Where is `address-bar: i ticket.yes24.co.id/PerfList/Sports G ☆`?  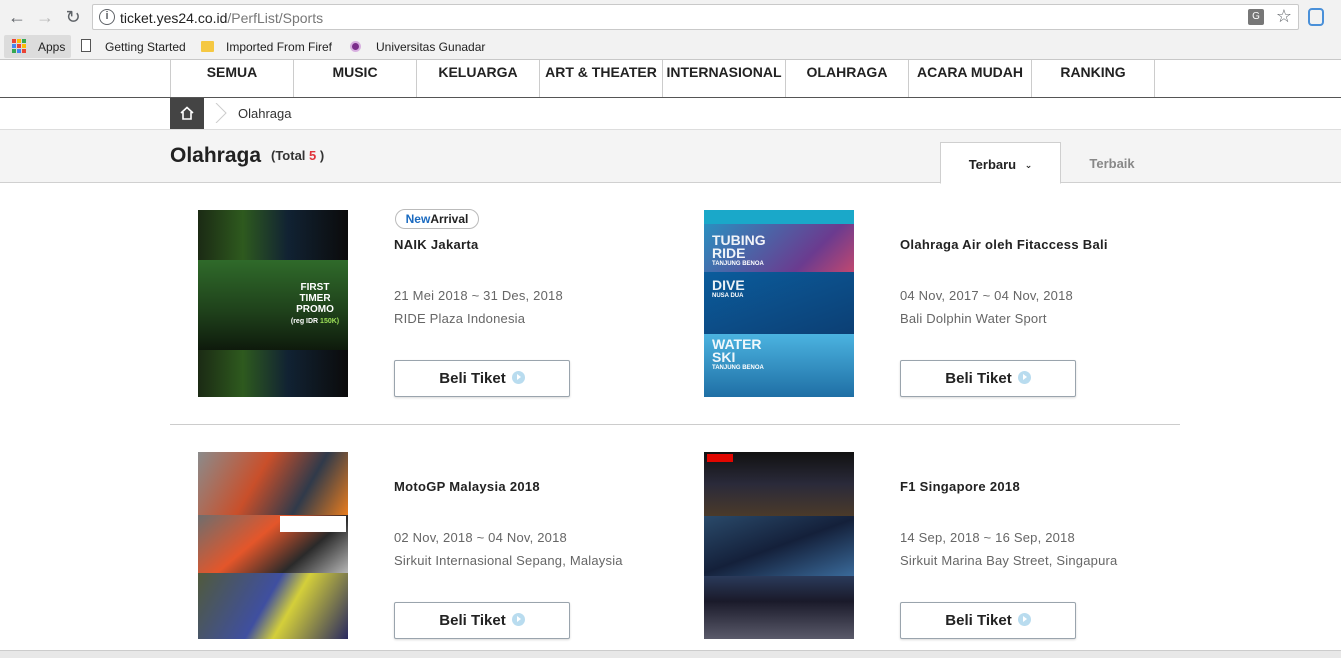
address-bar: i ticket.yes24.co.id/PerfList/Sports G ☆ is located at coordinates (695, 17).